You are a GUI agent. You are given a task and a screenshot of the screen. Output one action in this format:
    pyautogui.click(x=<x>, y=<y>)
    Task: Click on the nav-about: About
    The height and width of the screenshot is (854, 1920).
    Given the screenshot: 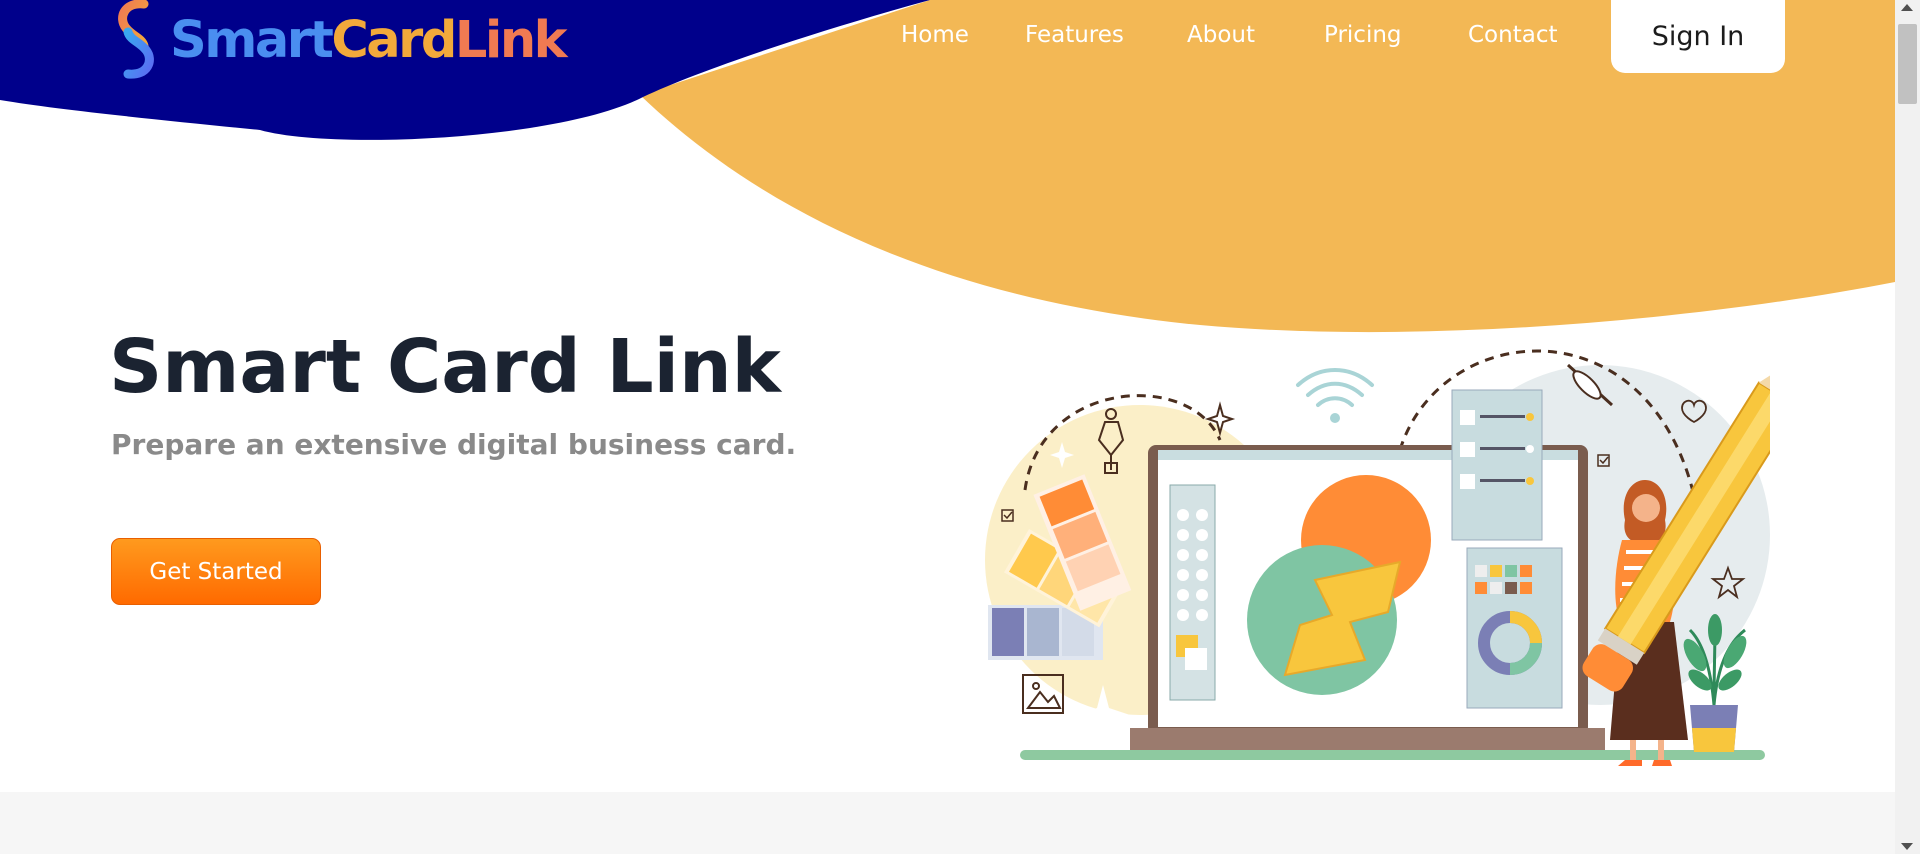 What is the action you would take?
    pyautogui.click(x=1221, y=35)
    